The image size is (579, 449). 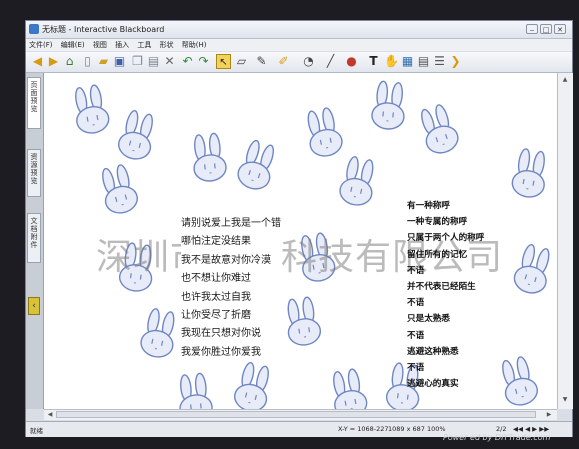 I want to click on open-folder-icon: ▰, so click(x=103, y=61).